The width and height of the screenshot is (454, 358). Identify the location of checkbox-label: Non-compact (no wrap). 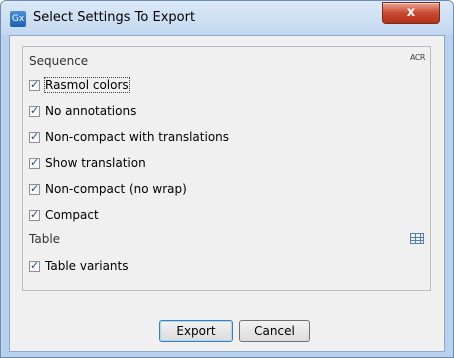
(116, 189).